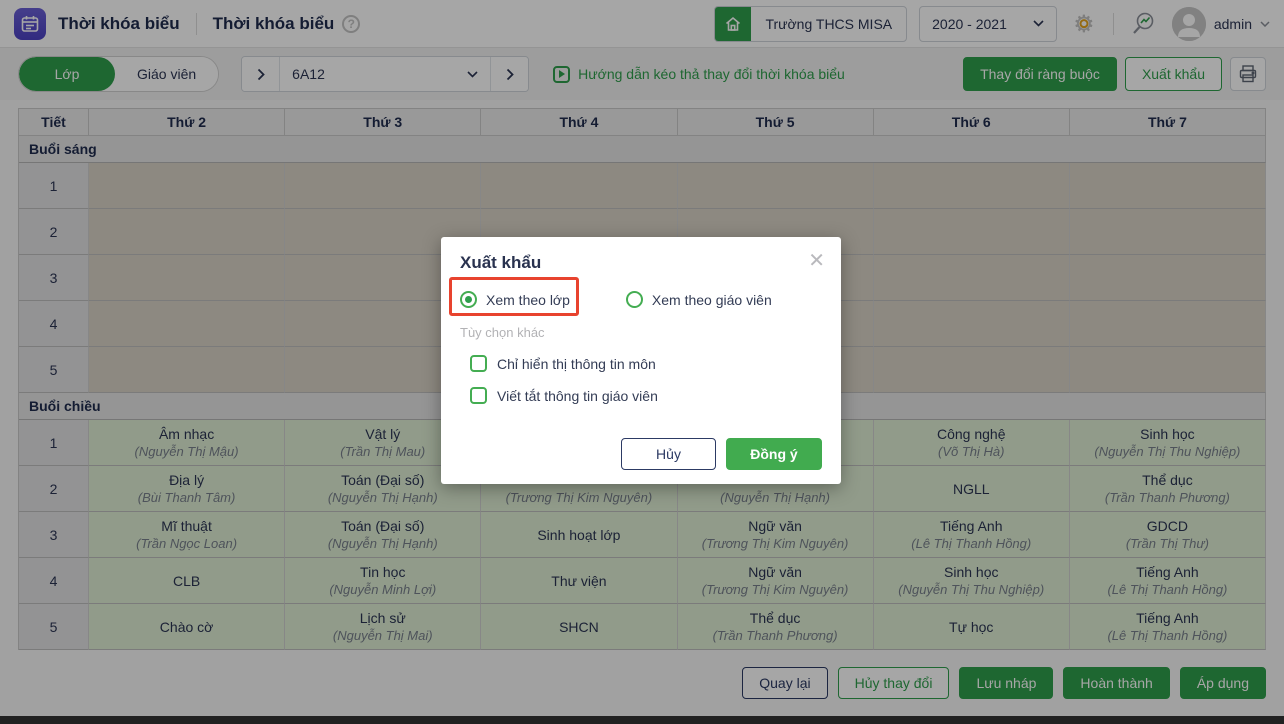 This screenshot has width=1284, height=724. I want to click on radio-view-by-class-label: Xem theo lớp, so click(528, 299).